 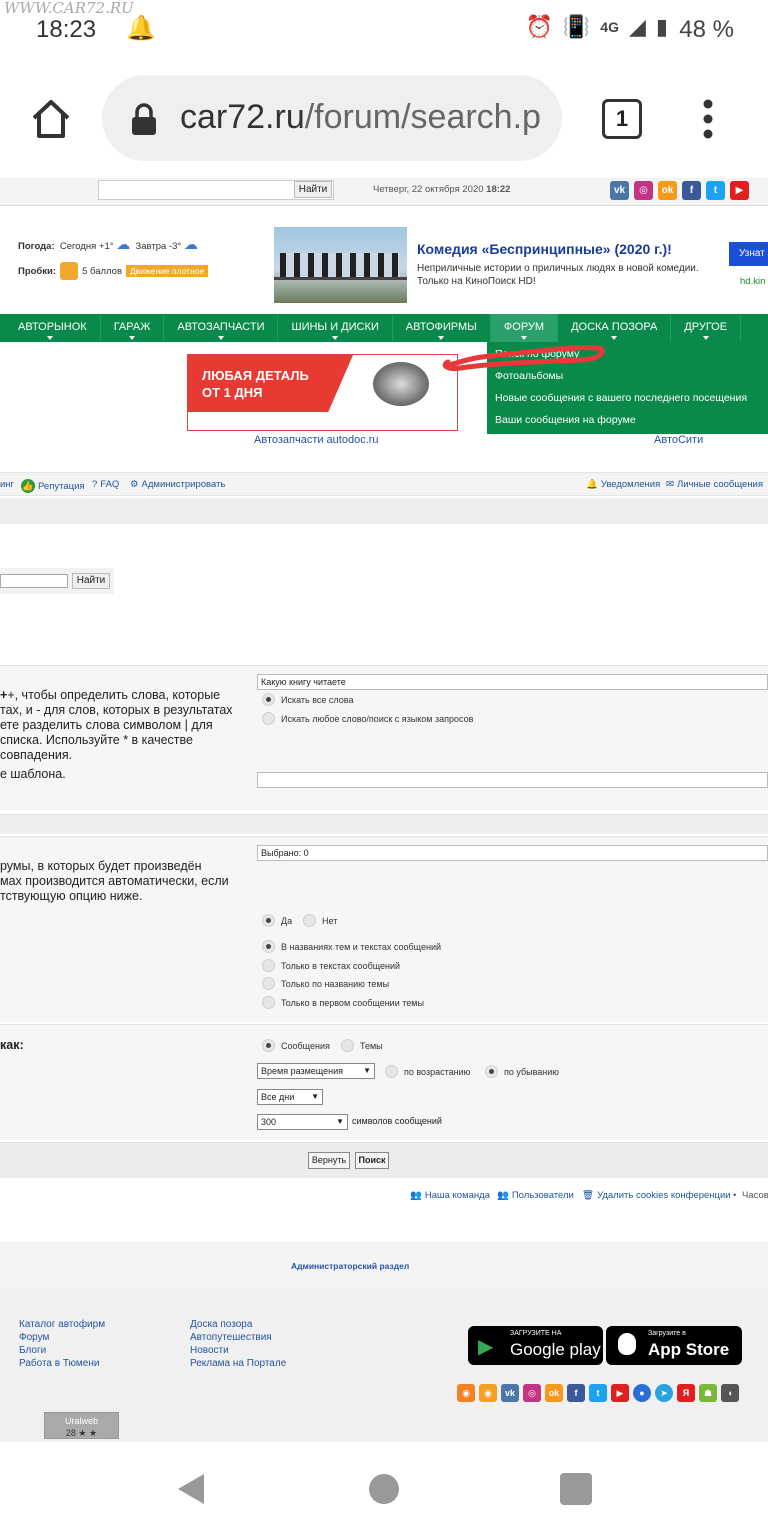 I want to click on ascending-option: по возрастанию, so click(x=427, y=1071).